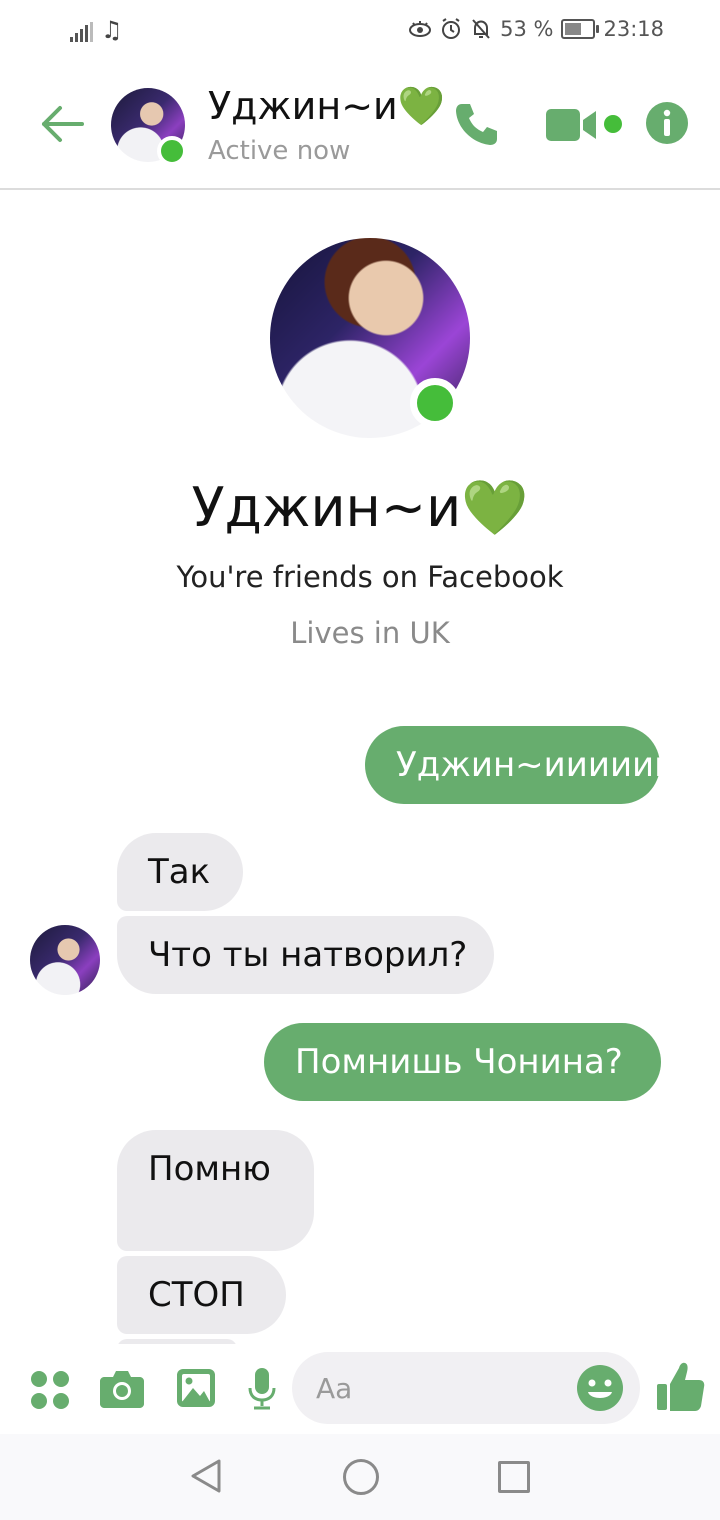  What do you see at coordinates (481, 29) in the screenshot?
I see `notifications-off-icon` at bounding box center [481, 29].